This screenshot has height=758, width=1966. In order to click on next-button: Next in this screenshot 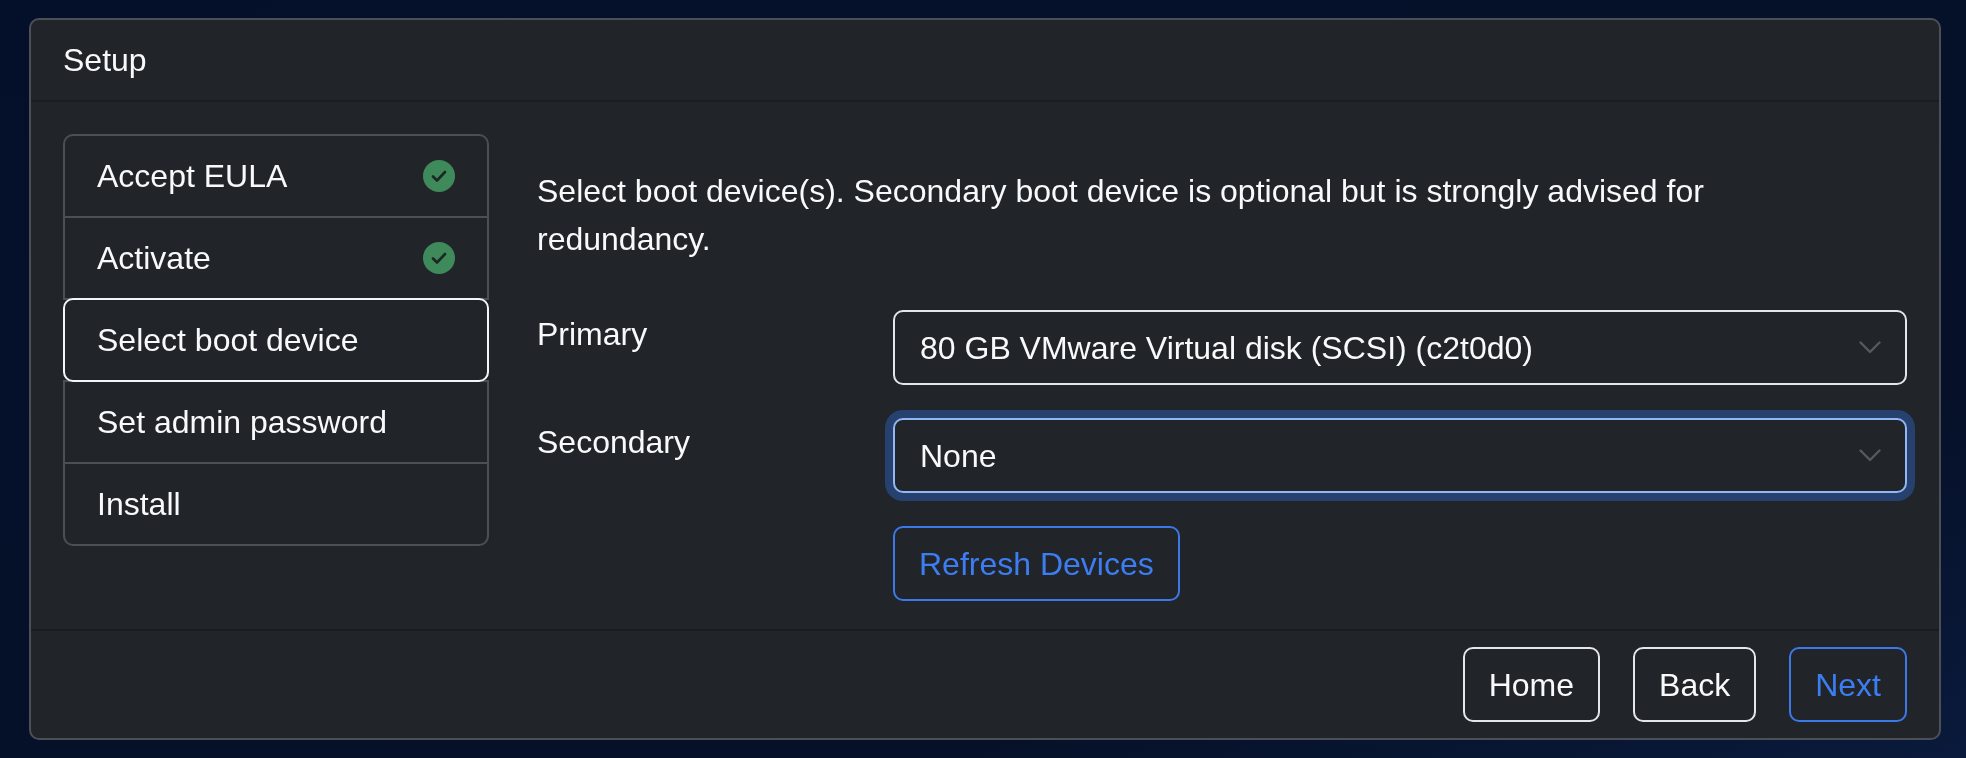, I will do `click(1848, 684)`.